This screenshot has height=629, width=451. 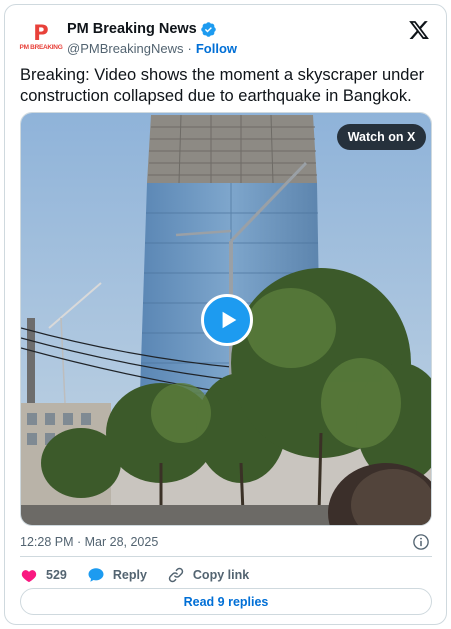 What do you see at coordinates (43, 575) in the screenshot?
I see `like-button: 529` at bounding box center [43, 575].